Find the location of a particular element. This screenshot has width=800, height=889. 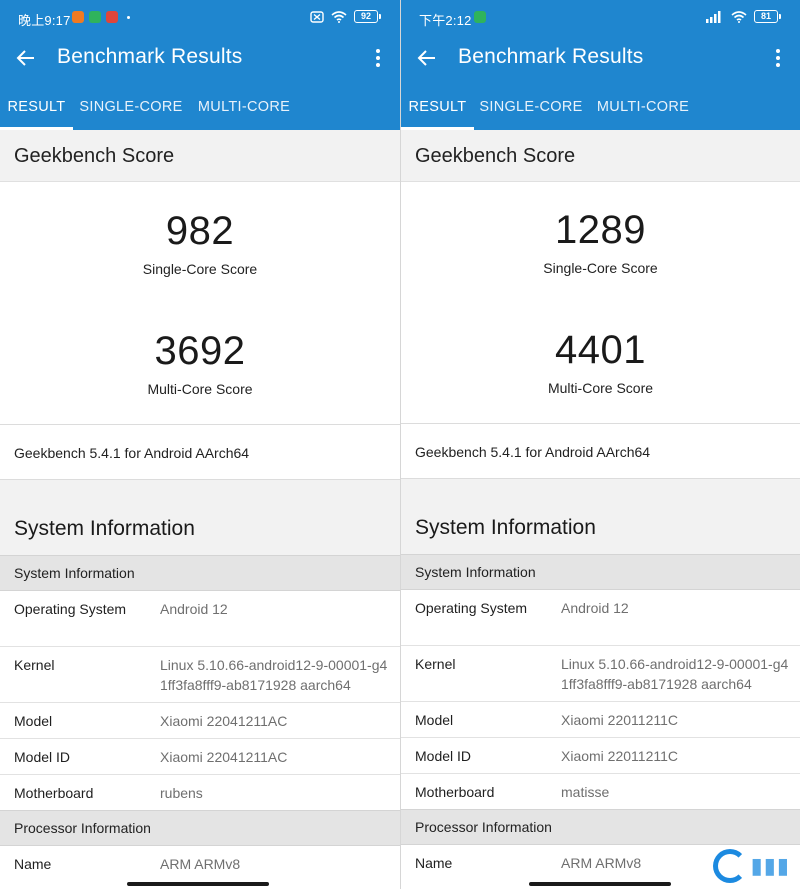

sim-off-icon is located at coordinates (317, 16).